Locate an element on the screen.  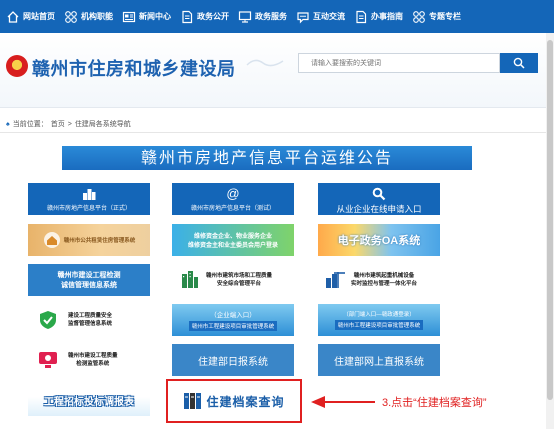
nav-item-label: 专题专栏 is located at coordinates (445, 16).